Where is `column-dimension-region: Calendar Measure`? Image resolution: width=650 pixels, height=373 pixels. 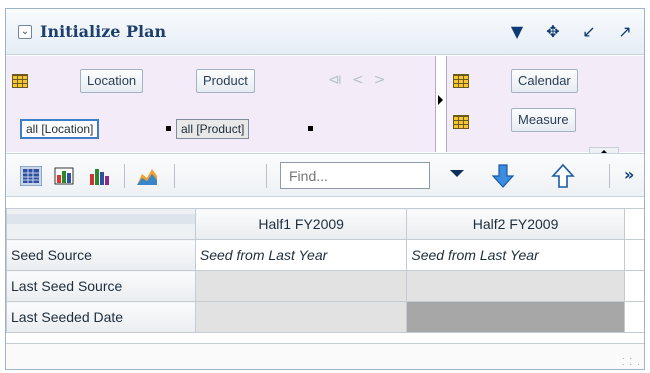 column-dimension-region: Calendar Measure is located at coordinates (545, 104).